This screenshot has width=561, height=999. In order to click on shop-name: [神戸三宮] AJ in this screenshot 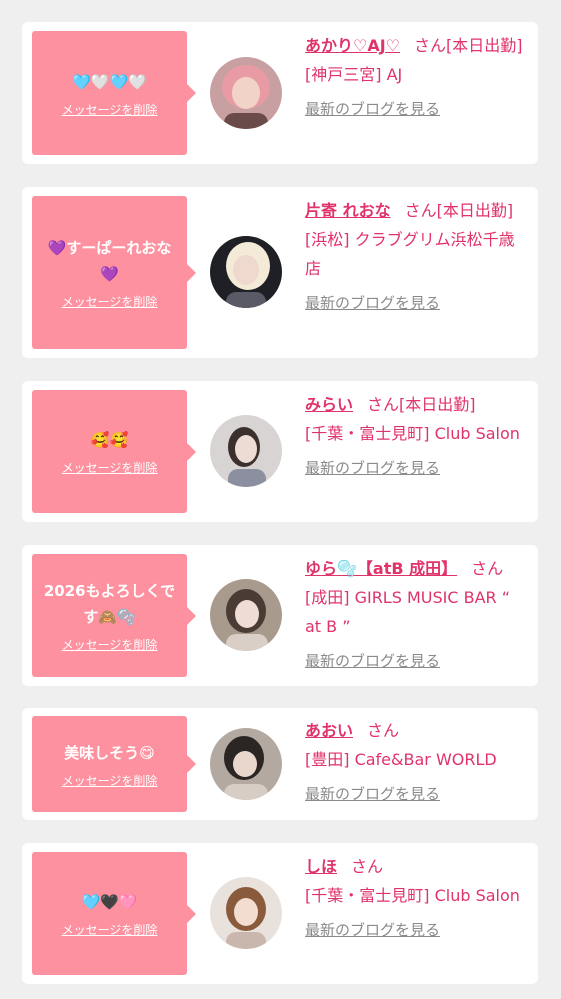, I will do `click(354, 74)`.